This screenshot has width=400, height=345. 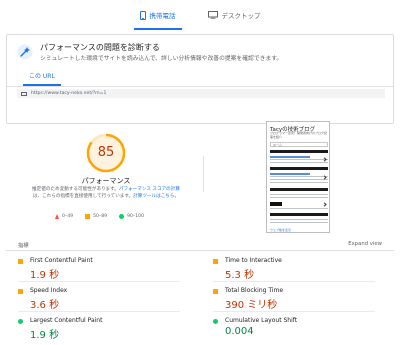 I want to click on score-legend: 0–49 50–89 90–100, so click(x=99, y=216).